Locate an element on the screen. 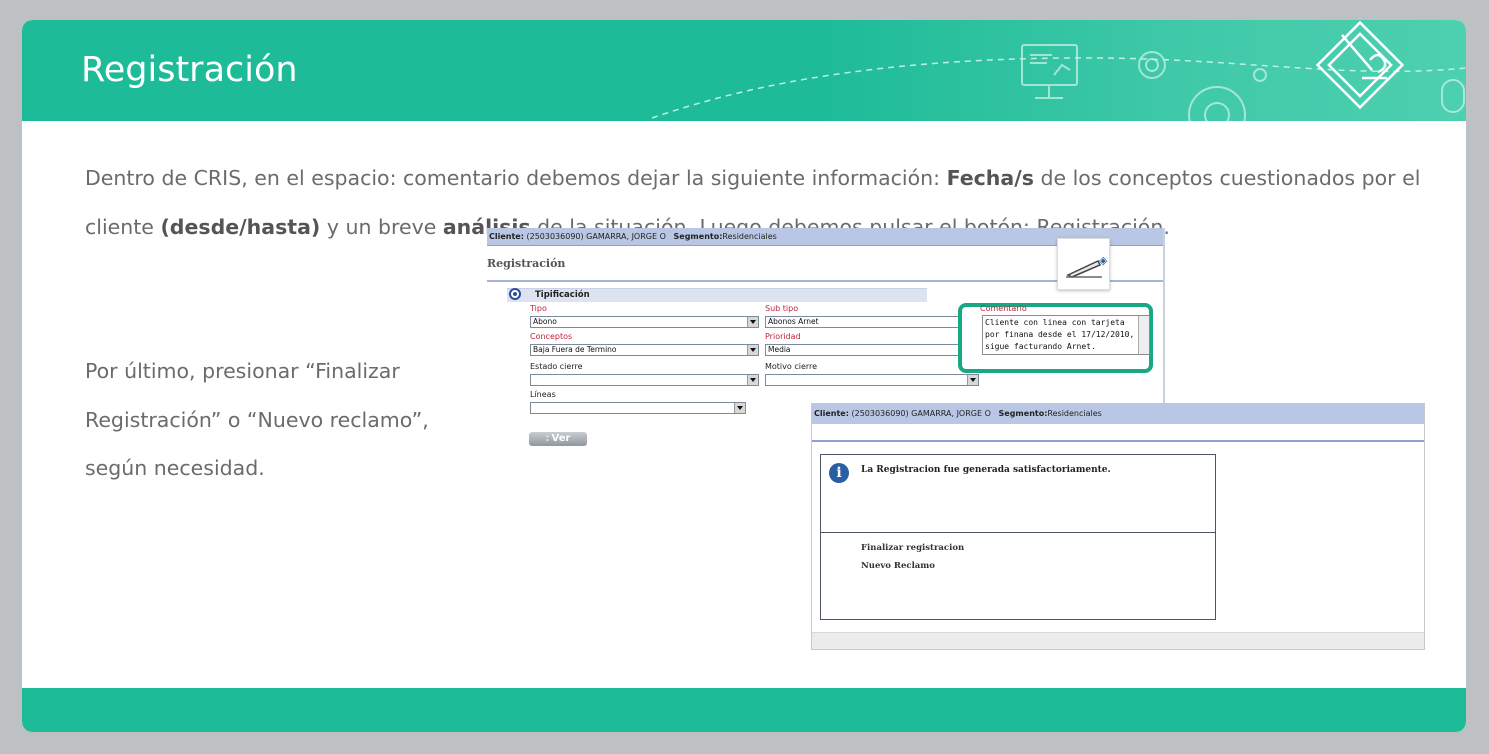 The width and height of the screenshot is (1489, 754). tipo-value: Abono is located at coordinates (545, 321).